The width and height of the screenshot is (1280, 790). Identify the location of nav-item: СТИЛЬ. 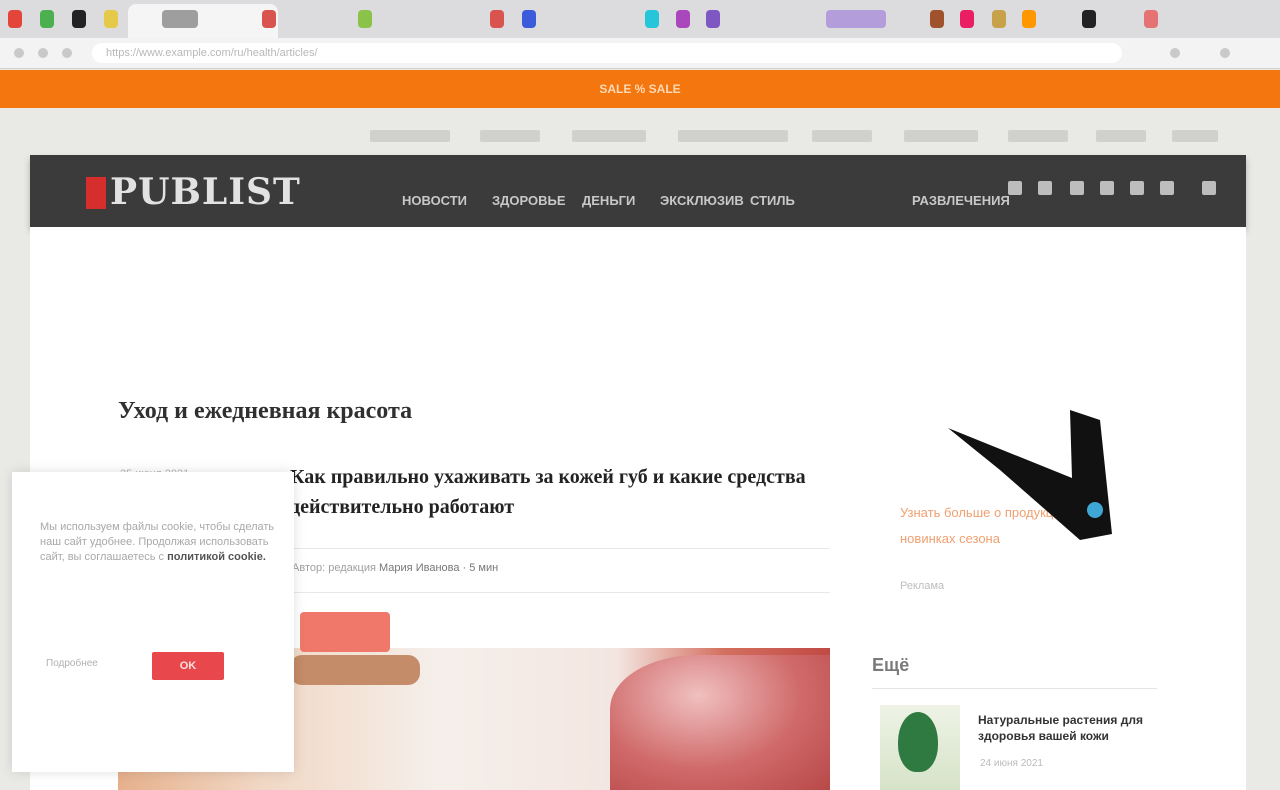
(772, 200).